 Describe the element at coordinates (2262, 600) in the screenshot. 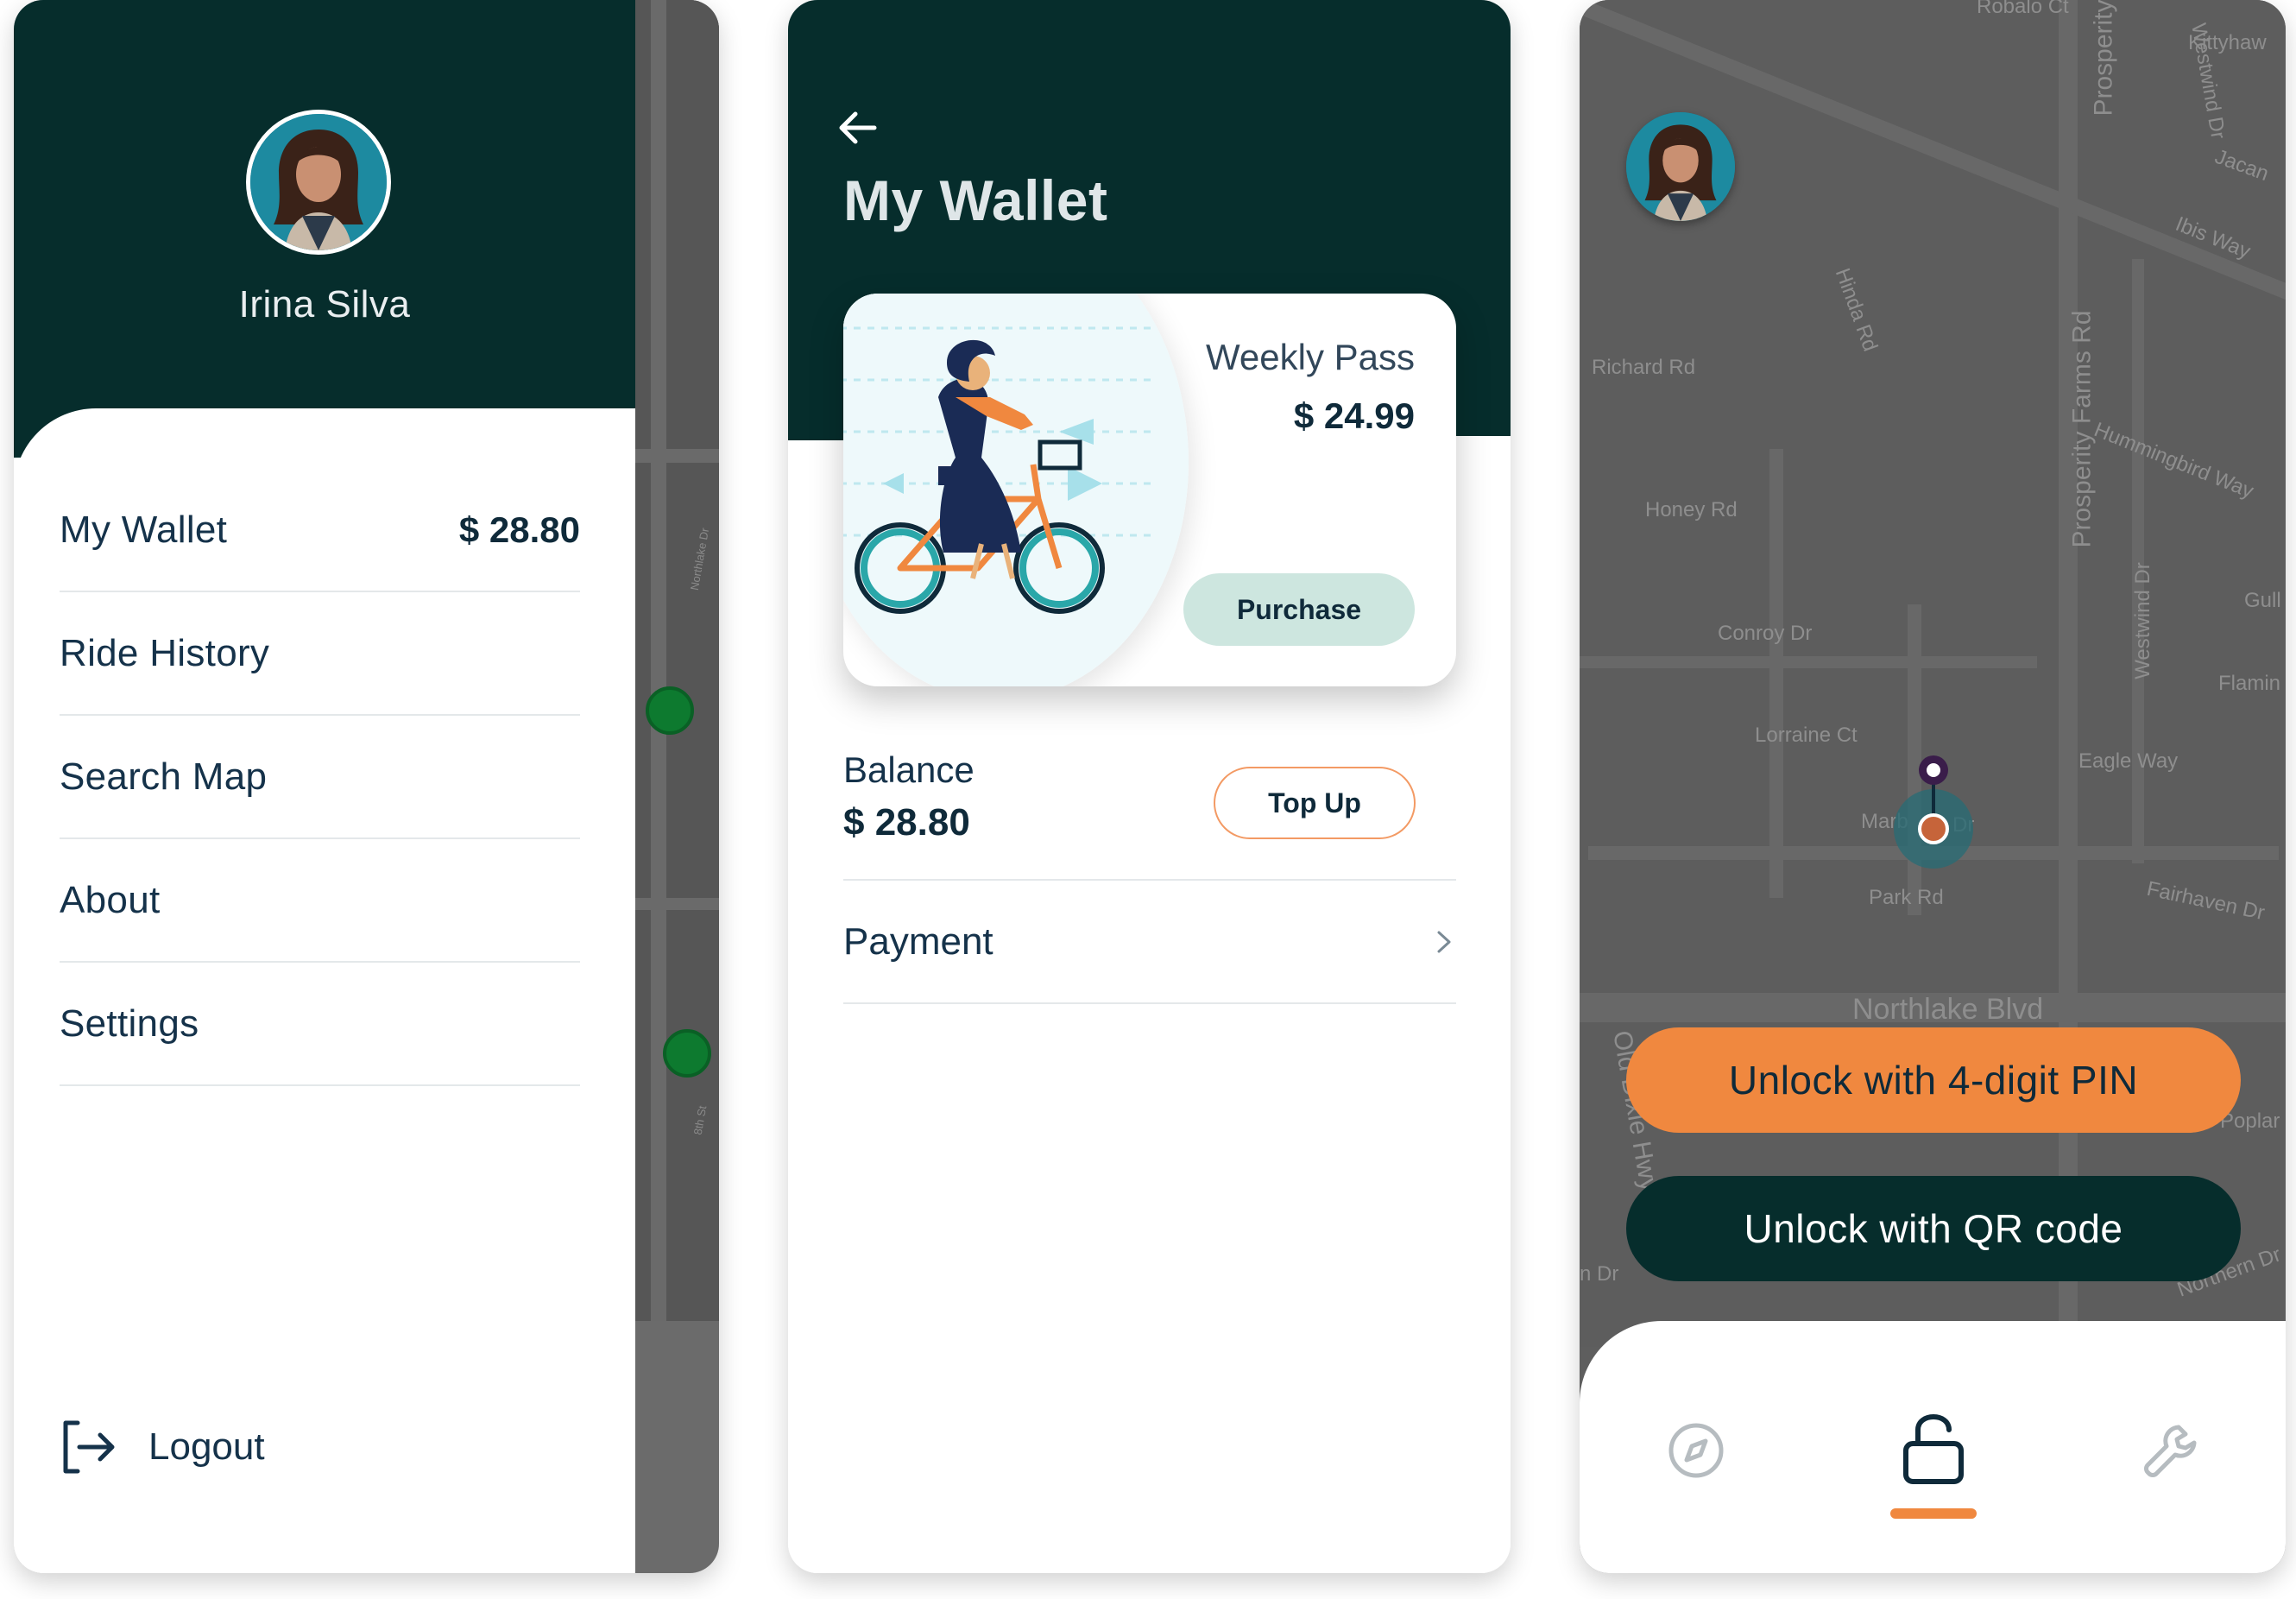

I see `street-label: Gull` at that location.